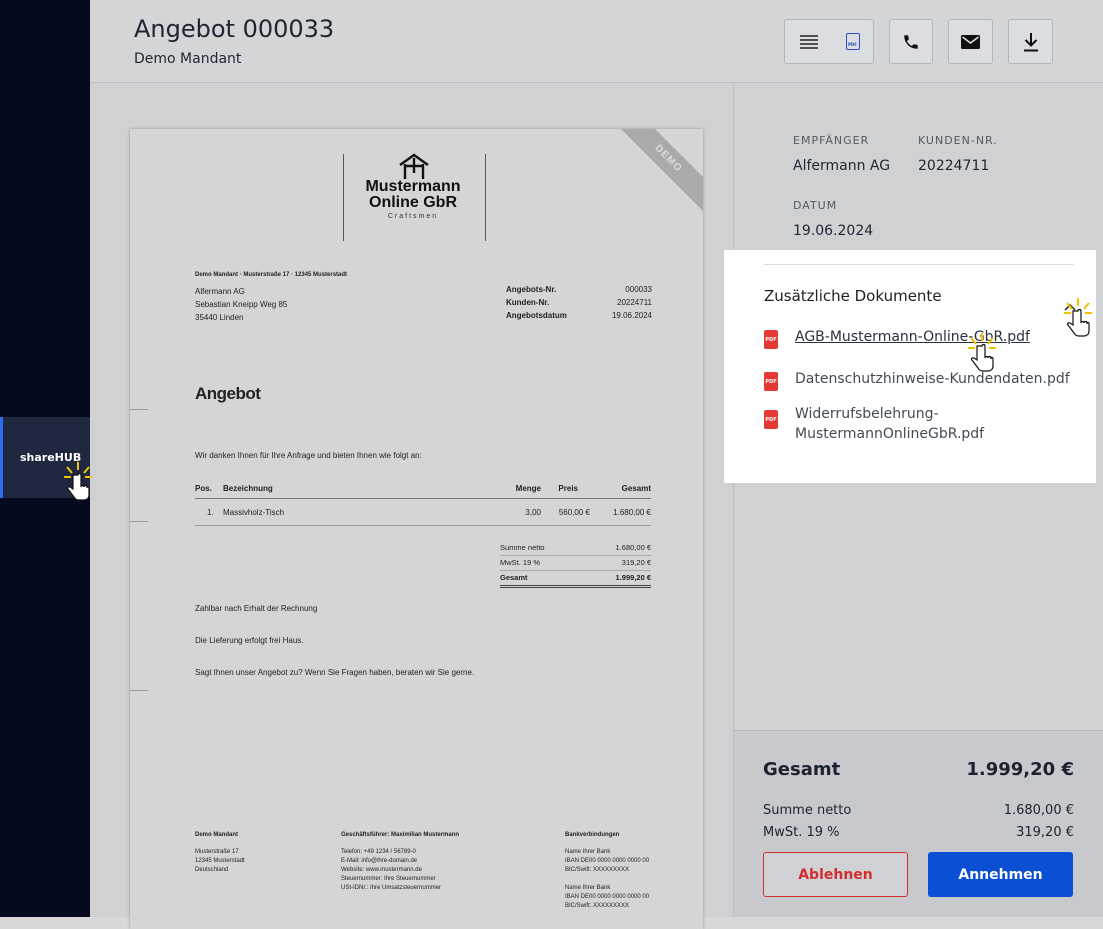 The width and height of the screenshot is (1103, 929). Describe the element at coordinates (656, 173) in the screenshot. I see `demo-ribbon: DEMO` at that location.